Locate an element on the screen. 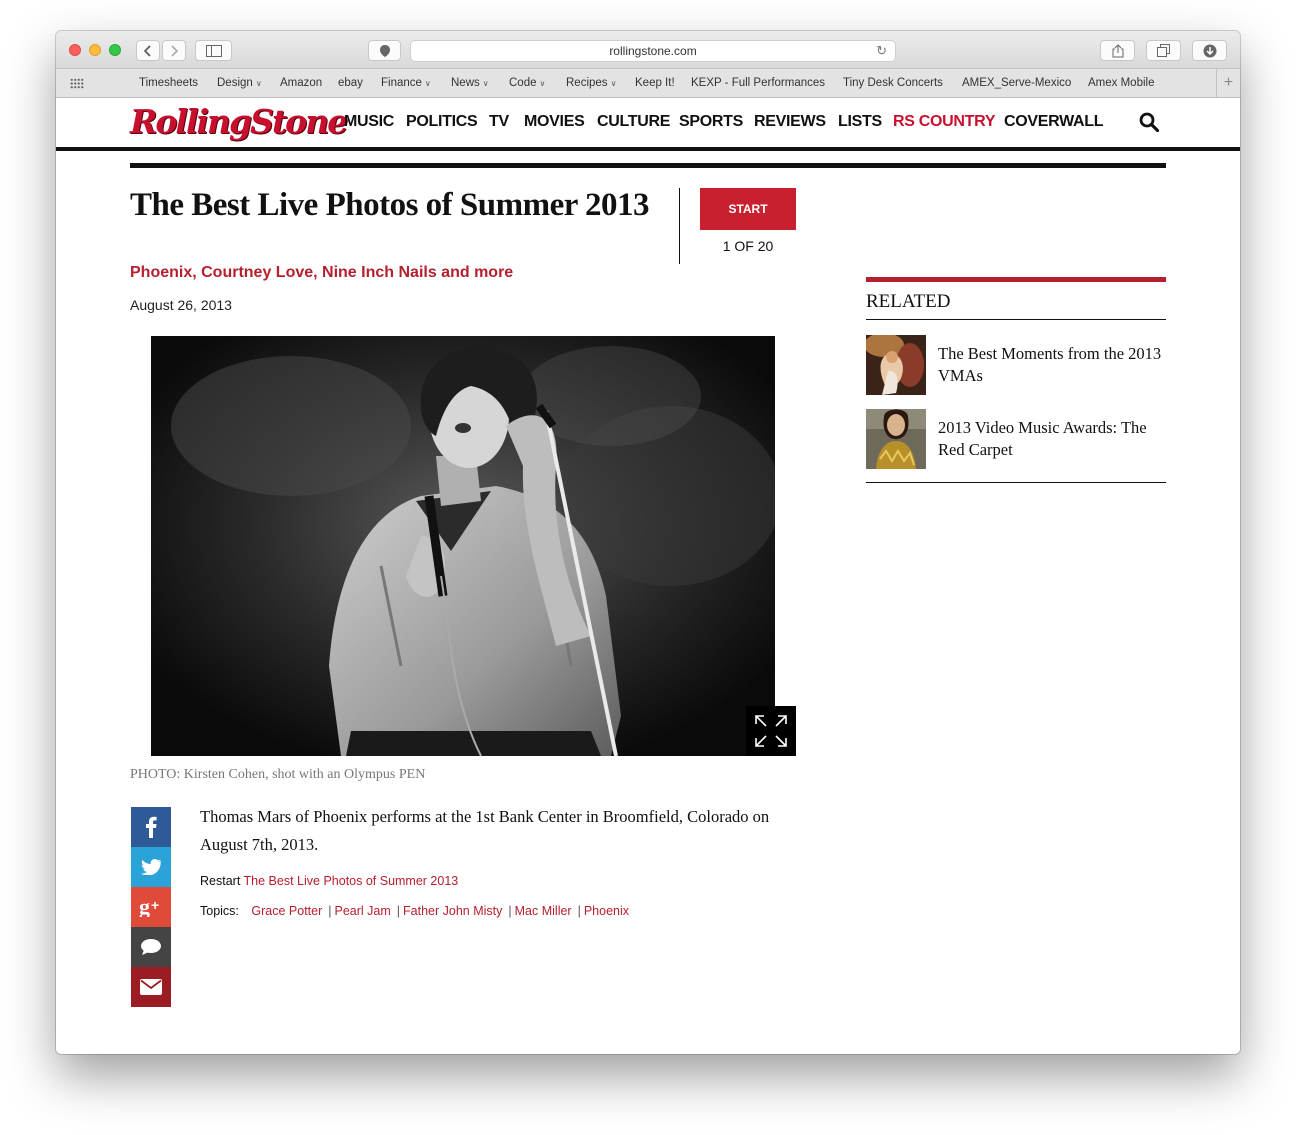  reload-icon: ↻ is located at coordinates (881, 51).